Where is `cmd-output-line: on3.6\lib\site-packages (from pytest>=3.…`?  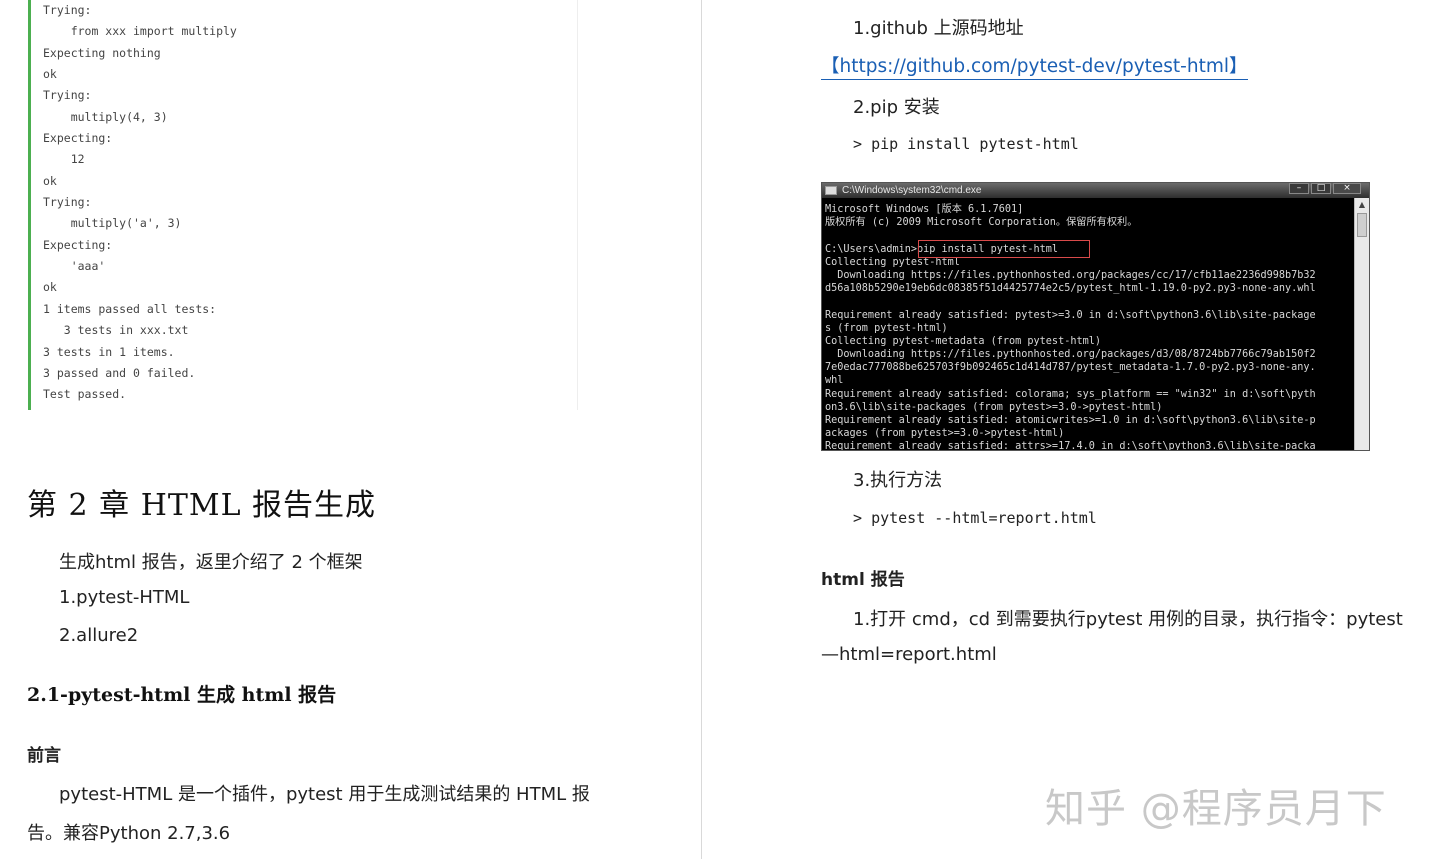 cmd-output-line: on3.6\lib\site-packages (from pytest>=3.… is located at coordinates (994, 407).